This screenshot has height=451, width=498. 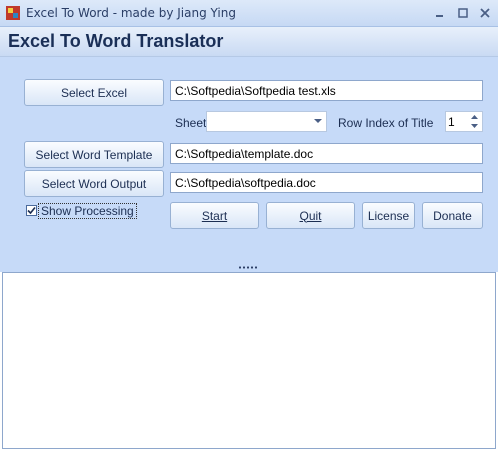 I want to click on row-index-label: Row Index of Title, so click(x=386, y=123).